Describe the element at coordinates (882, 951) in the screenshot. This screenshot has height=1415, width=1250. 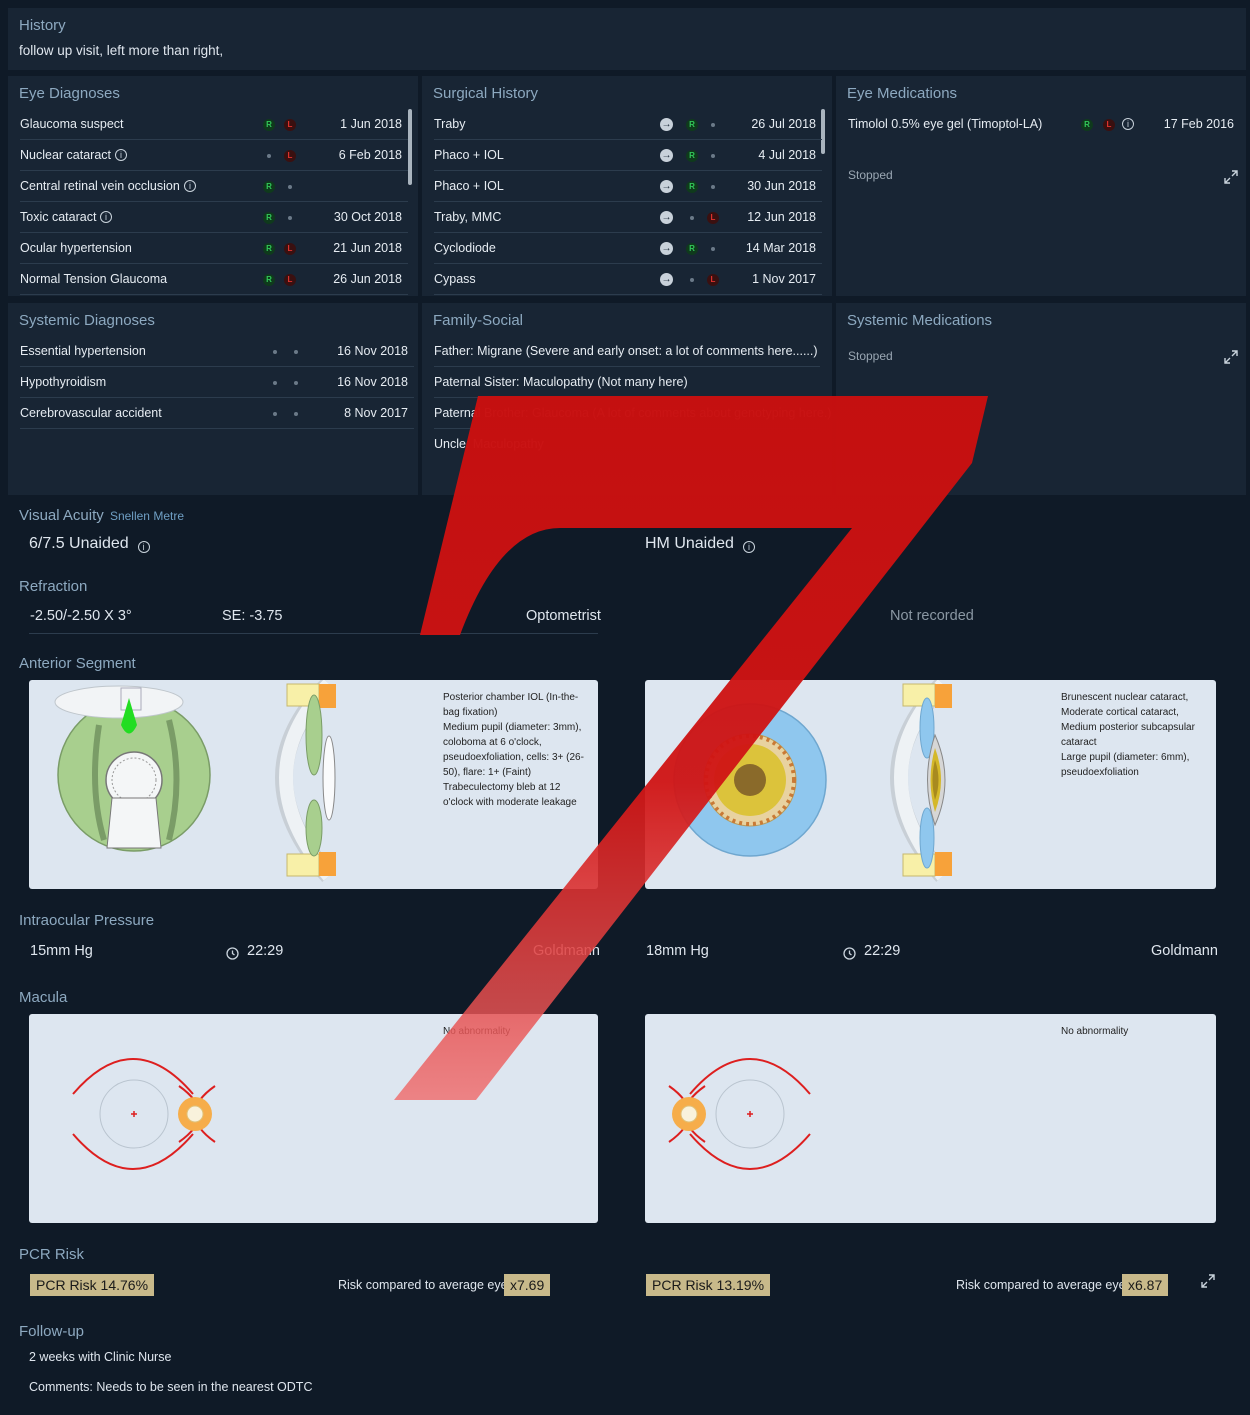
I see `iop-left-time: 22:29` at that location.